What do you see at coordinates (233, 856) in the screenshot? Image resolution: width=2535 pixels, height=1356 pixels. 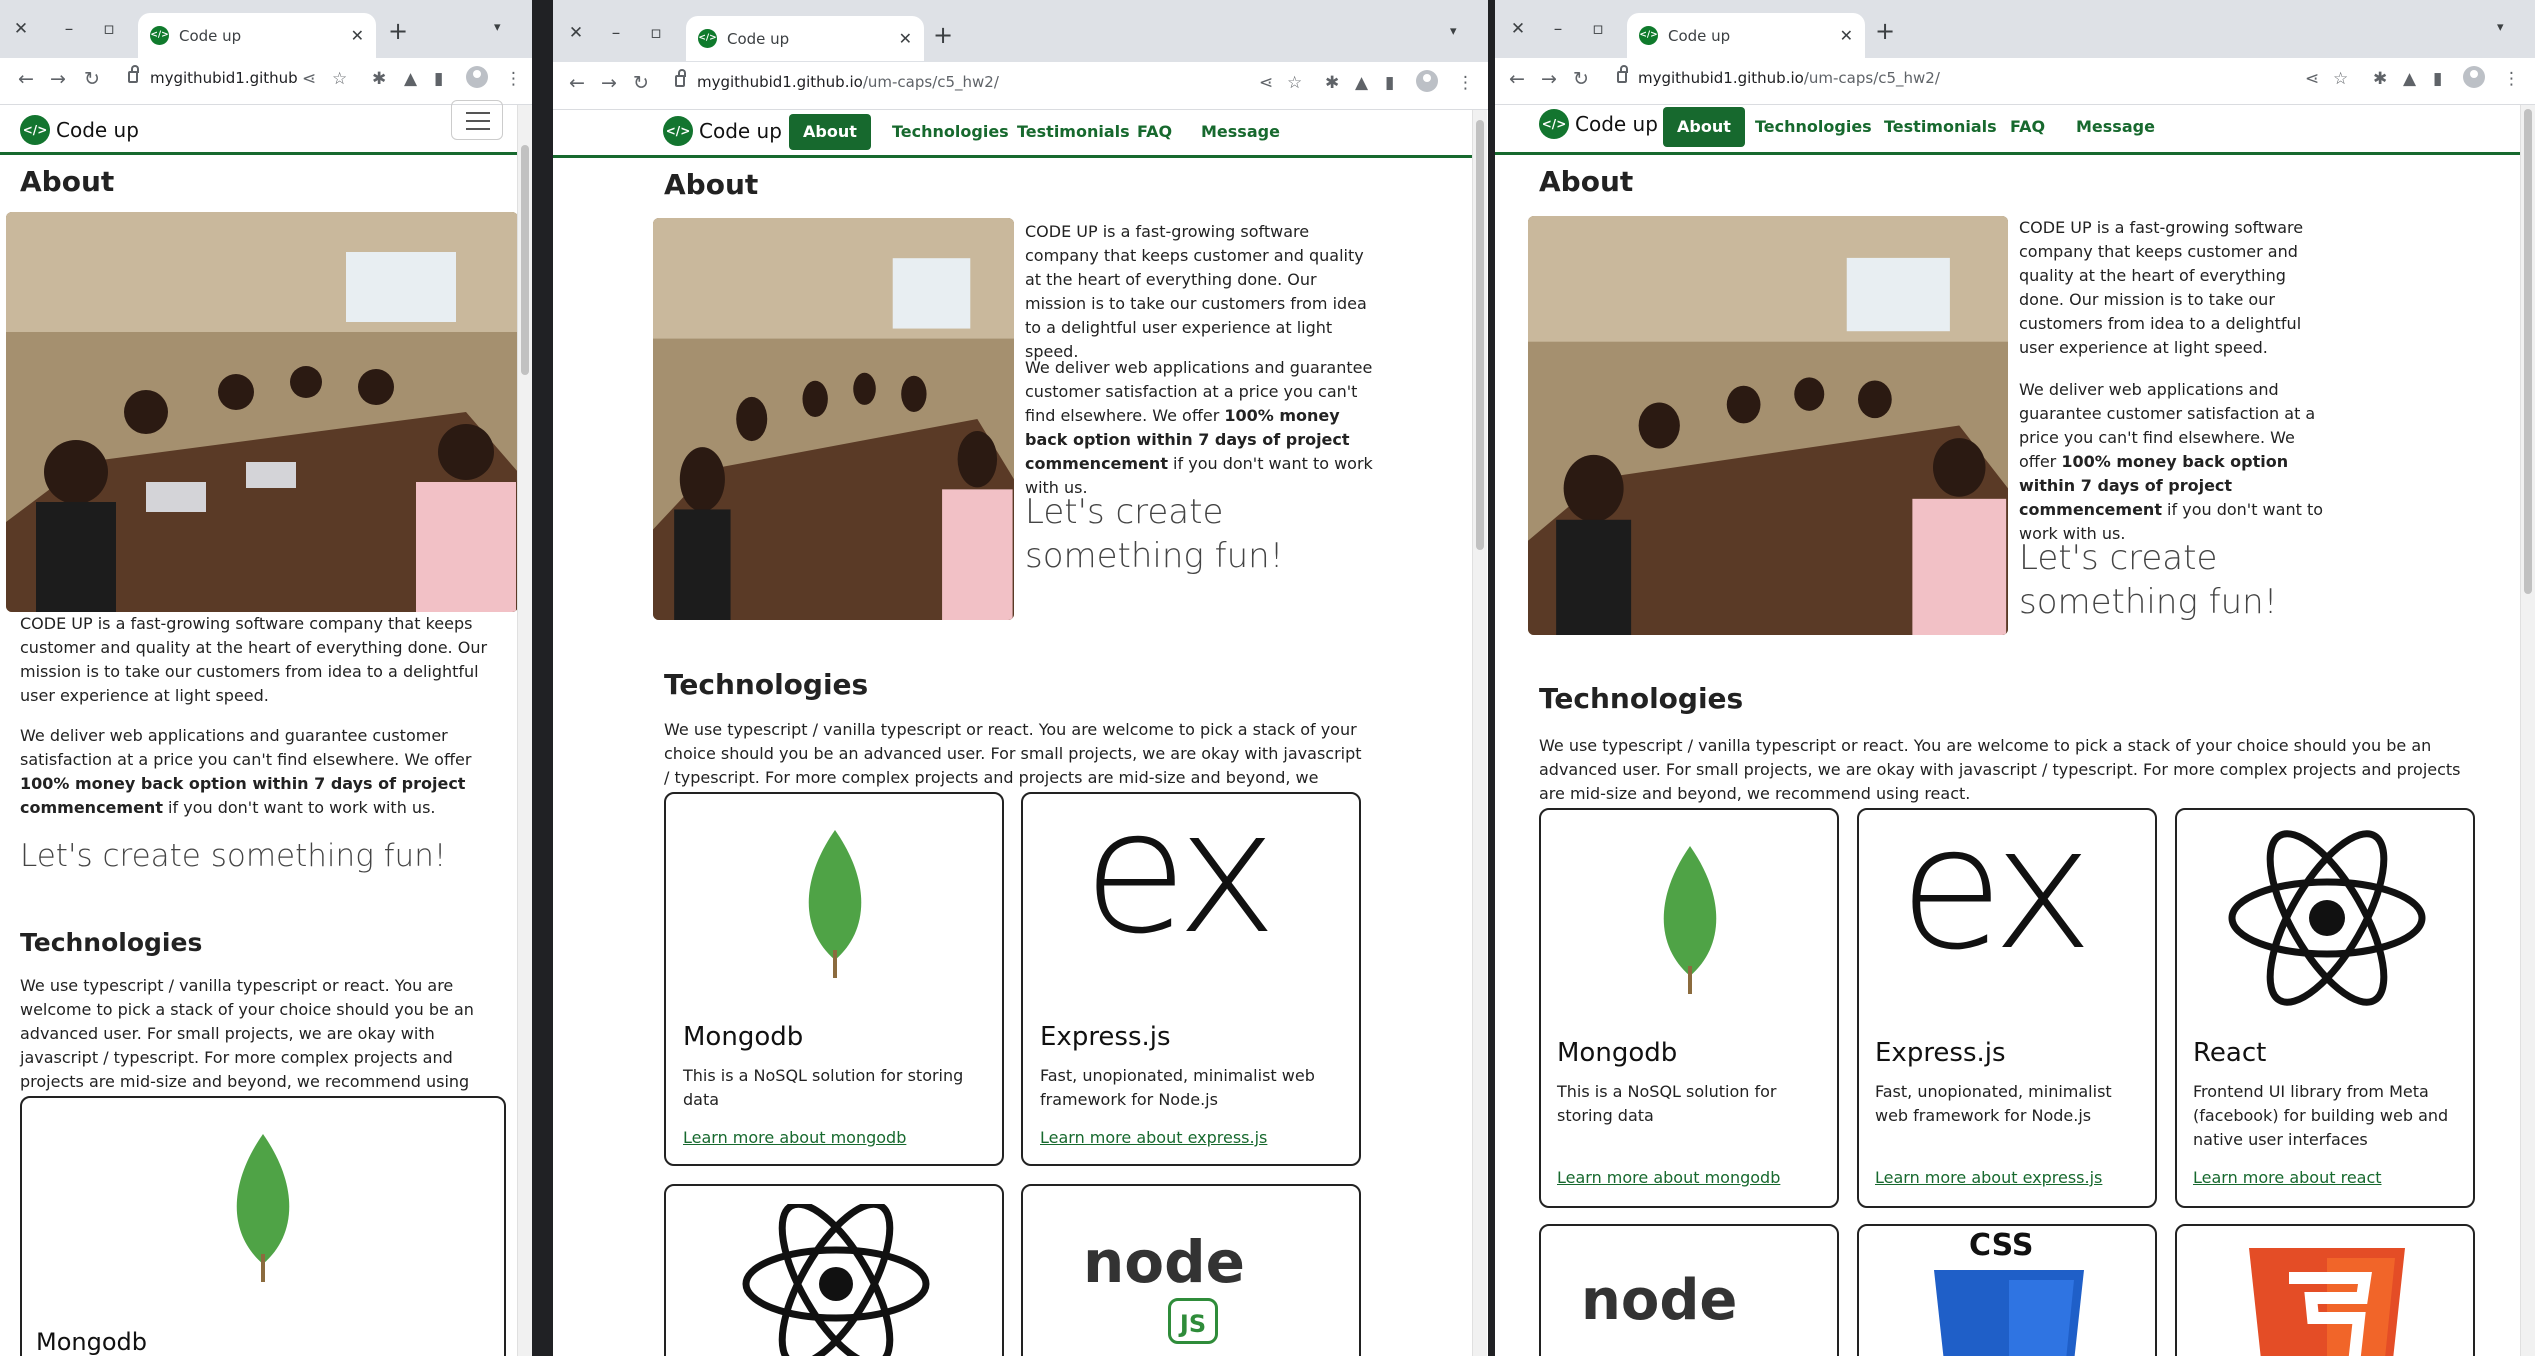 I see `lets-create-heading: Let's create something fun!` at bounding box center [233, 856].